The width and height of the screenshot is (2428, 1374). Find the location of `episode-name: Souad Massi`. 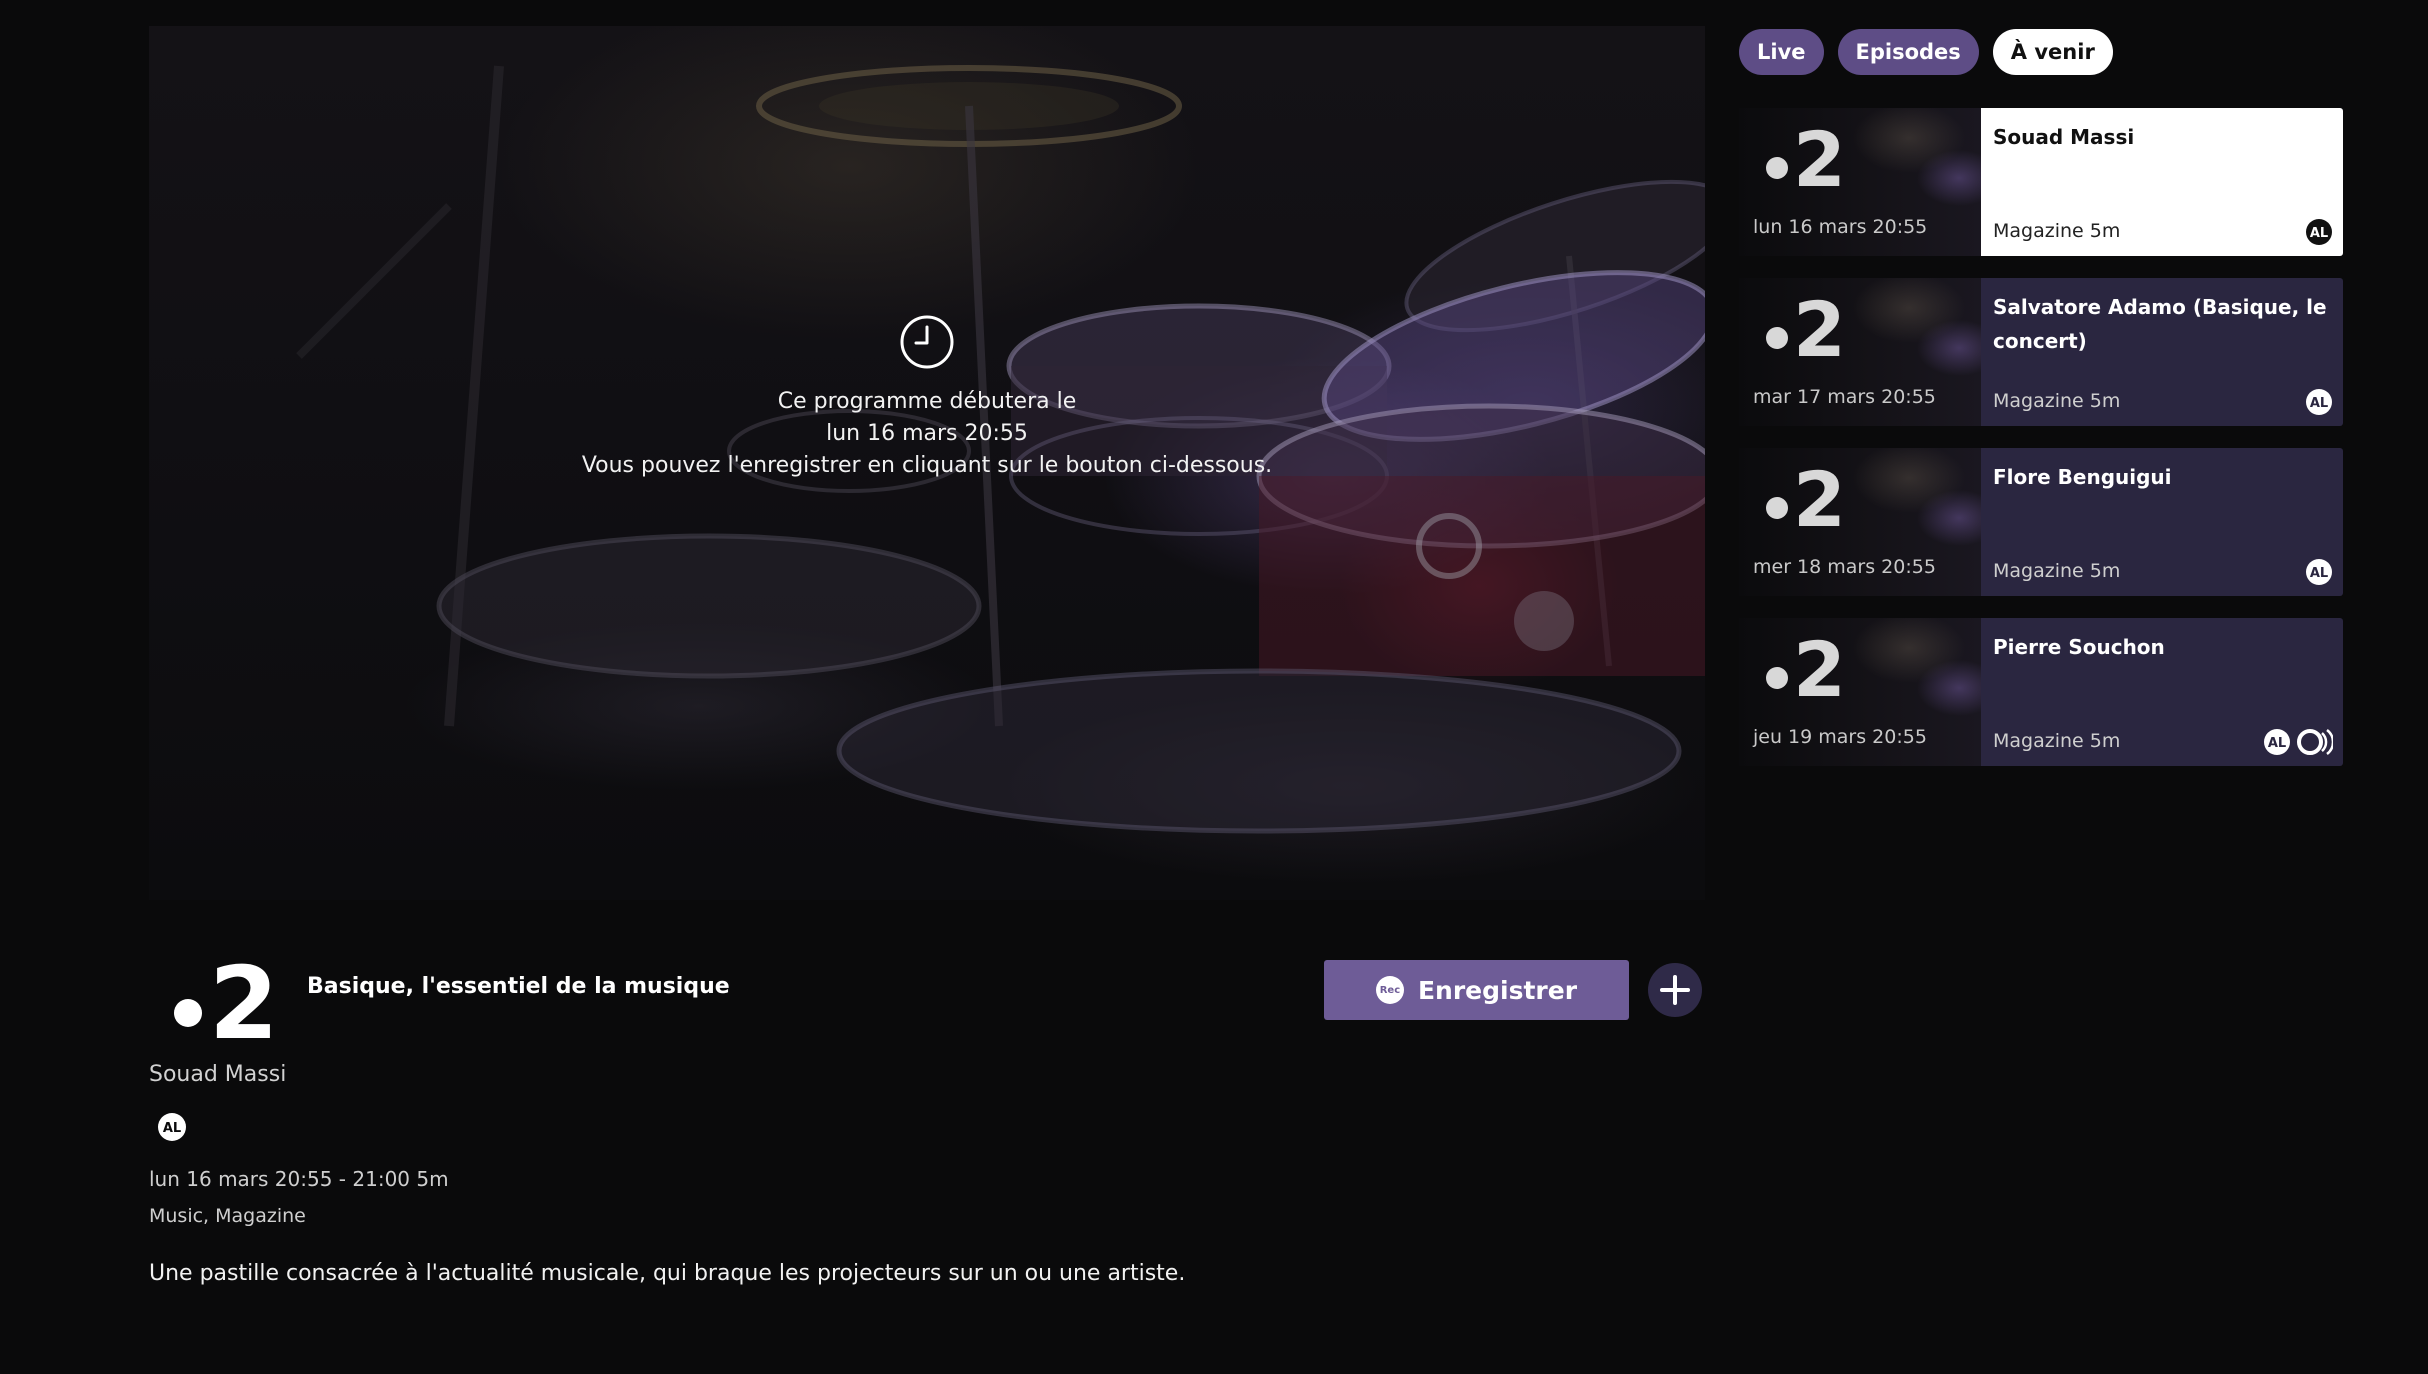

episode-name: Souad Massi is located at coordinates (218, 1074).